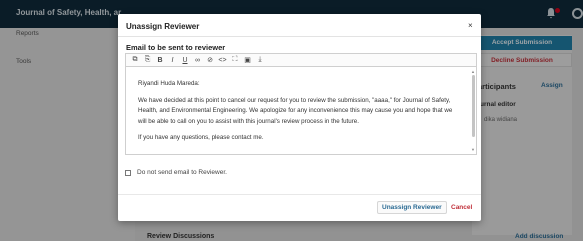  What do you see at coordinates (148, 60) in the screenshot?
I see `paste-icon: ⎘` at bounding box center [148, 60].